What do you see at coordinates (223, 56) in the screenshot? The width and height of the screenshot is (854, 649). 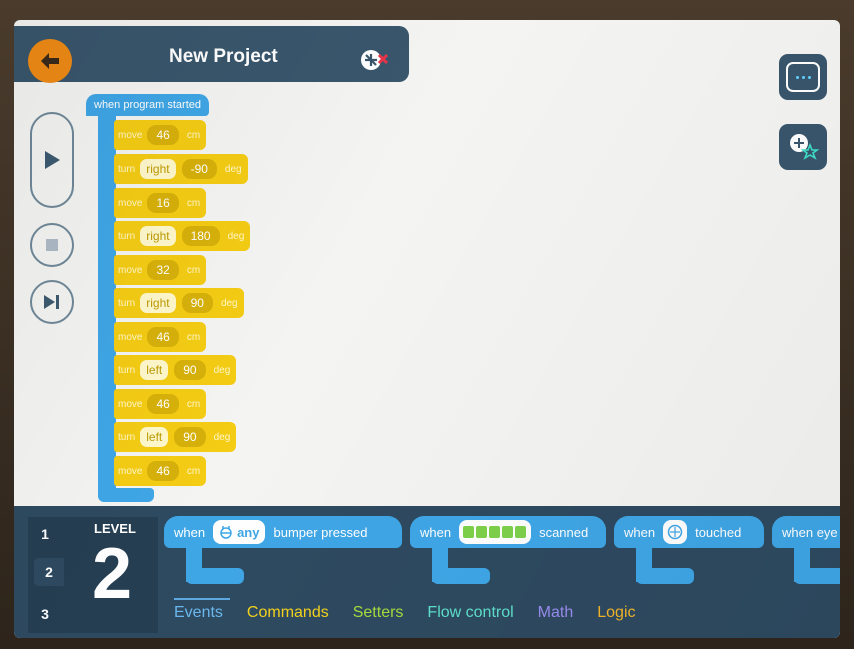 I see `page-title: New Project` at bounding box center [223, 56].